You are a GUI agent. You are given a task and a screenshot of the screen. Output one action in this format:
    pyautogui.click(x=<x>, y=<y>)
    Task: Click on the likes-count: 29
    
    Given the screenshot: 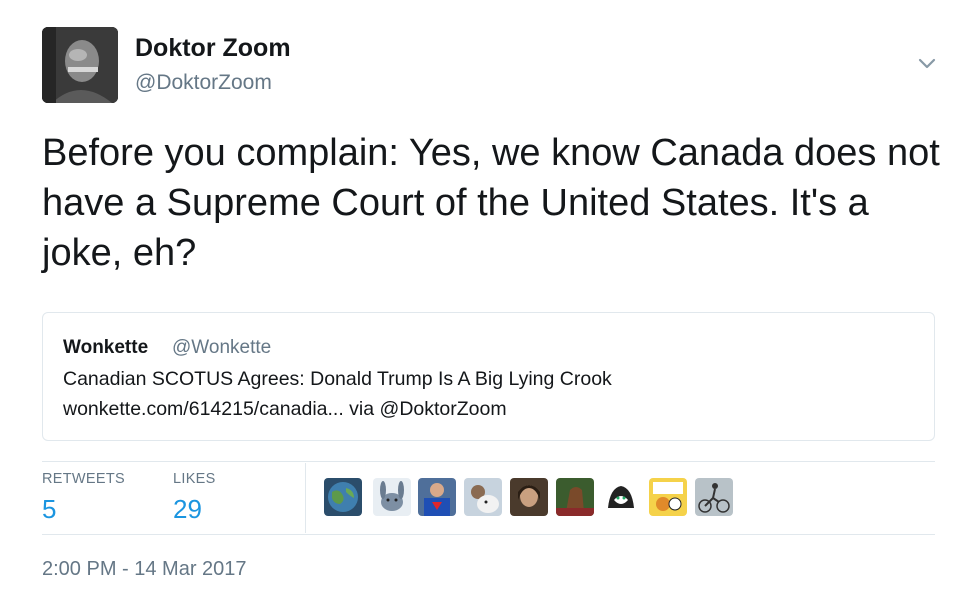 What is the action you would take?
    pyautogui.click(x=187, y=509)
    